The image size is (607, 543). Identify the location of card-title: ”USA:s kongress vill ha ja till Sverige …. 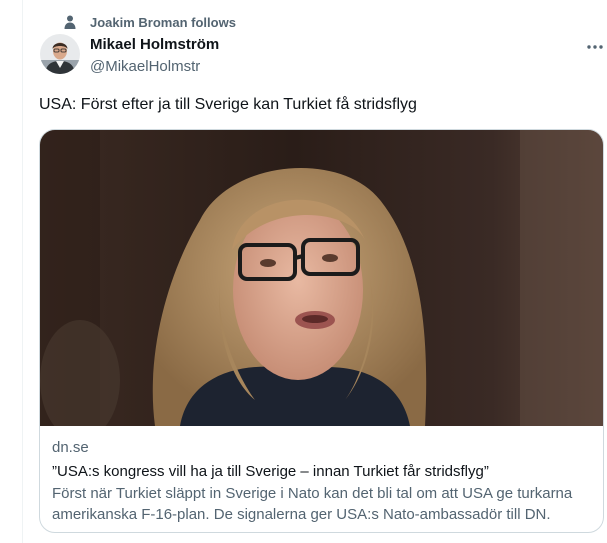
(270, 471).